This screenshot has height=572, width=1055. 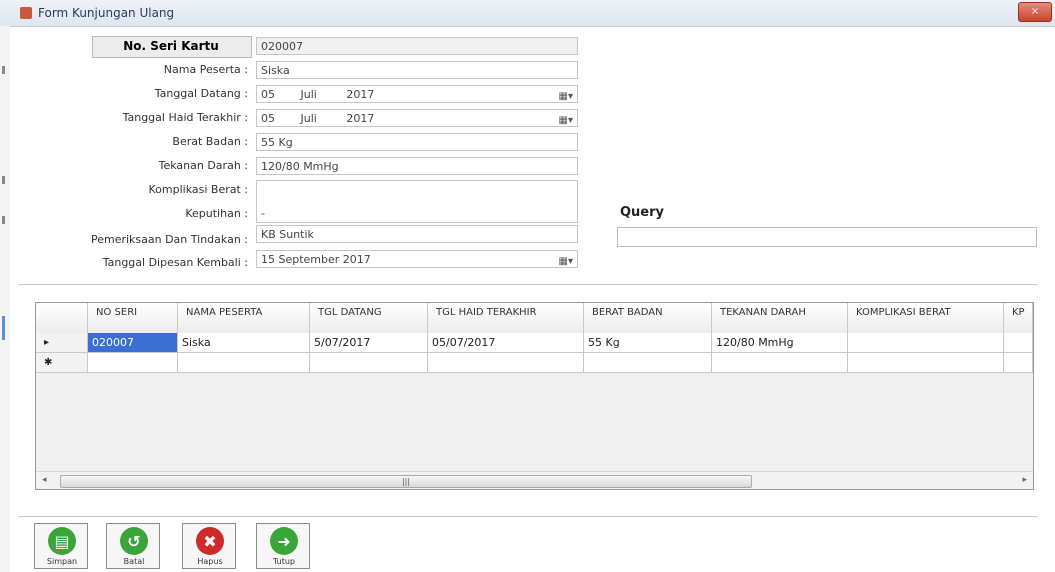 What do you see at coordinates (369, 343) in the screenshot?
I see `table-cell: 5/07/2017` at bounding box center [369, 343].